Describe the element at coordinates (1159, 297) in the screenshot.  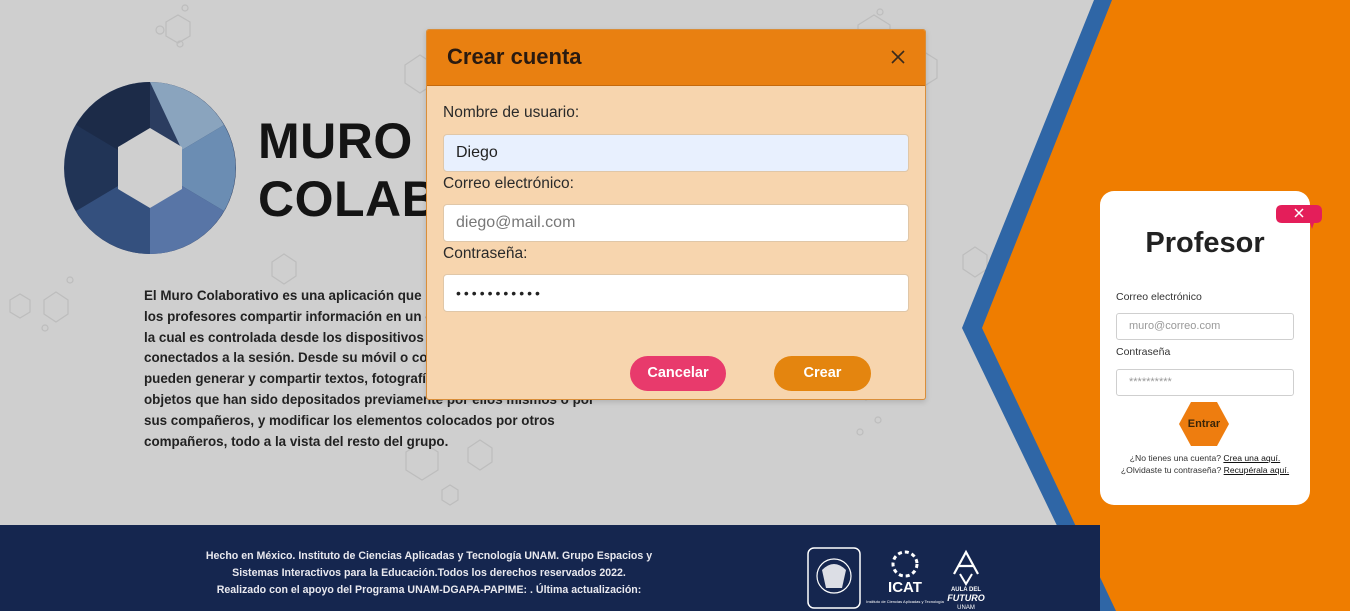
I see `login-email-label: Correo electrónico` at that location.